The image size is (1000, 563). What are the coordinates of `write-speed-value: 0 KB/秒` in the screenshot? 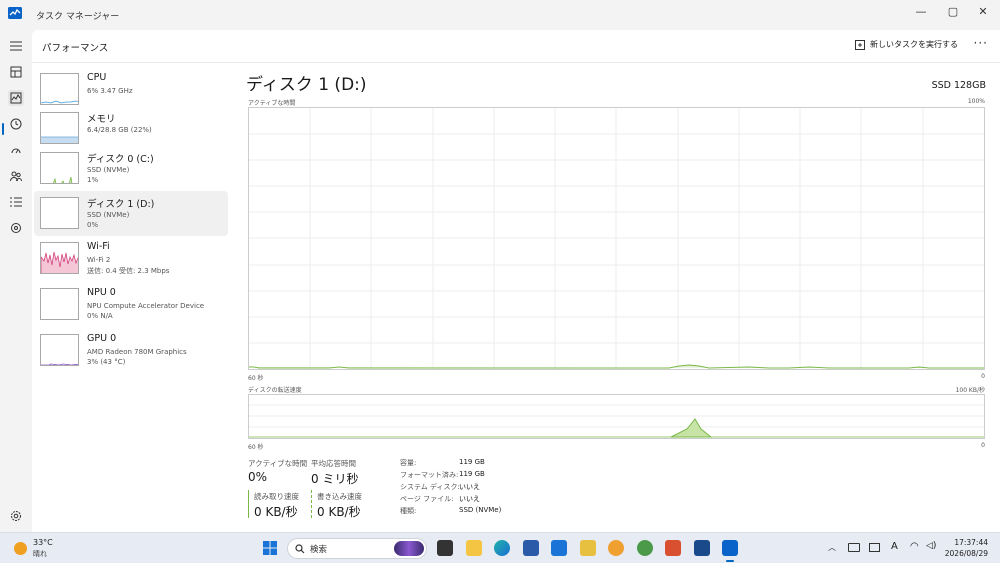 It's located at (339, 512).